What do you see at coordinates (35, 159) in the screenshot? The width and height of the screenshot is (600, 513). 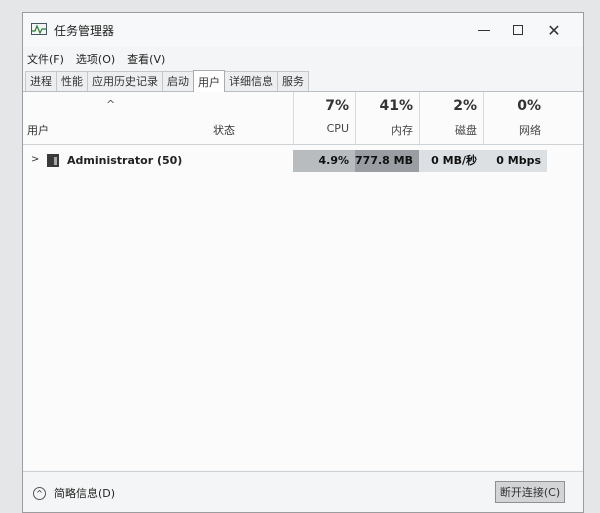 I see `expand-chevron-icon: >` at bounding box center [35, 159].